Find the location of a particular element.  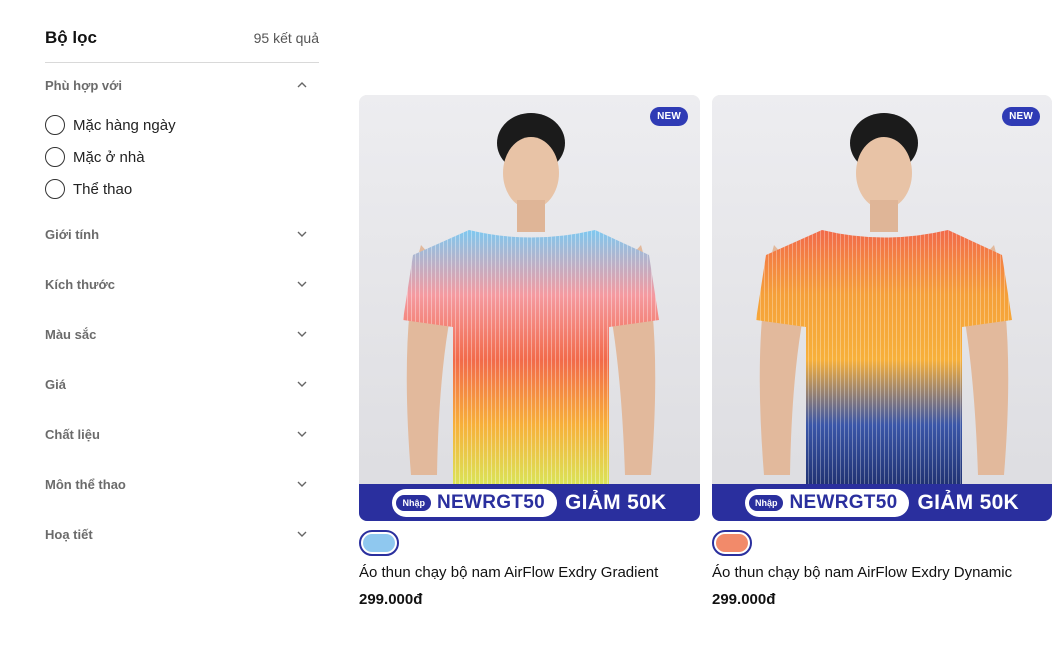

filter-section-size: Kích thước is located at coordinates (182, 284).